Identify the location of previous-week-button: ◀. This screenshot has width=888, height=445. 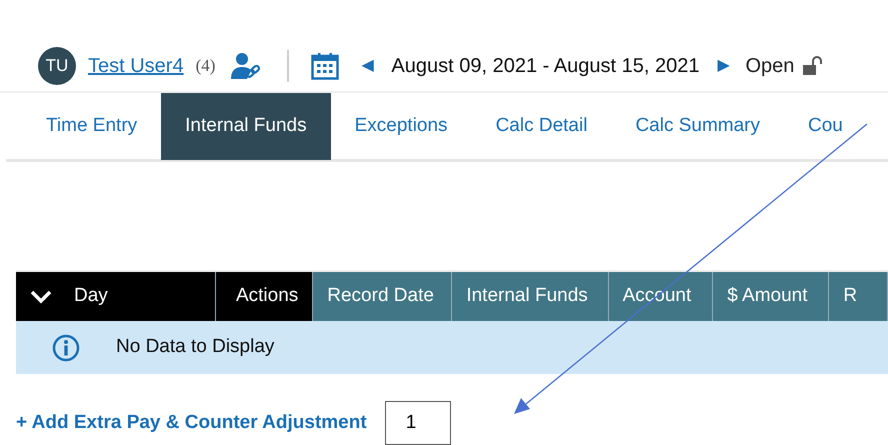
(367, 66).